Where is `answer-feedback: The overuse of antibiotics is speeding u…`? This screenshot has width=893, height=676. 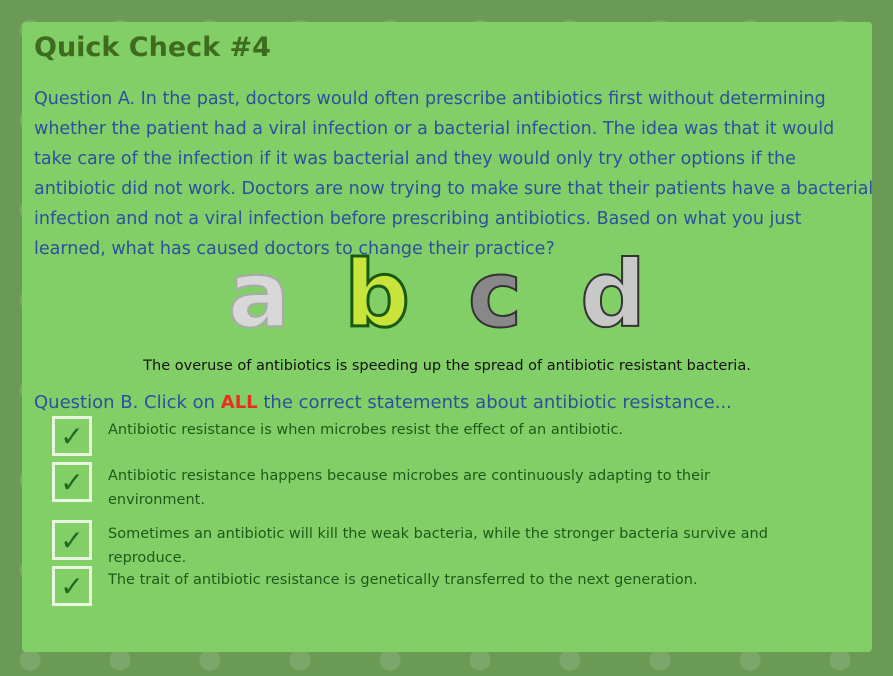
answer-feedback: The overuse of antibiotics is speeding u… is located at coordinates (447, 366).